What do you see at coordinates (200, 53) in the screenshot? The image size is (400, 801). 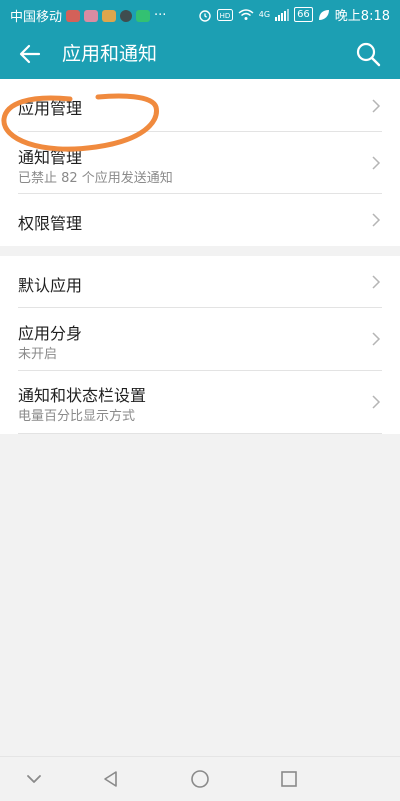 I see `toolbar: 应用和通知` at bounding box center [200, 53].